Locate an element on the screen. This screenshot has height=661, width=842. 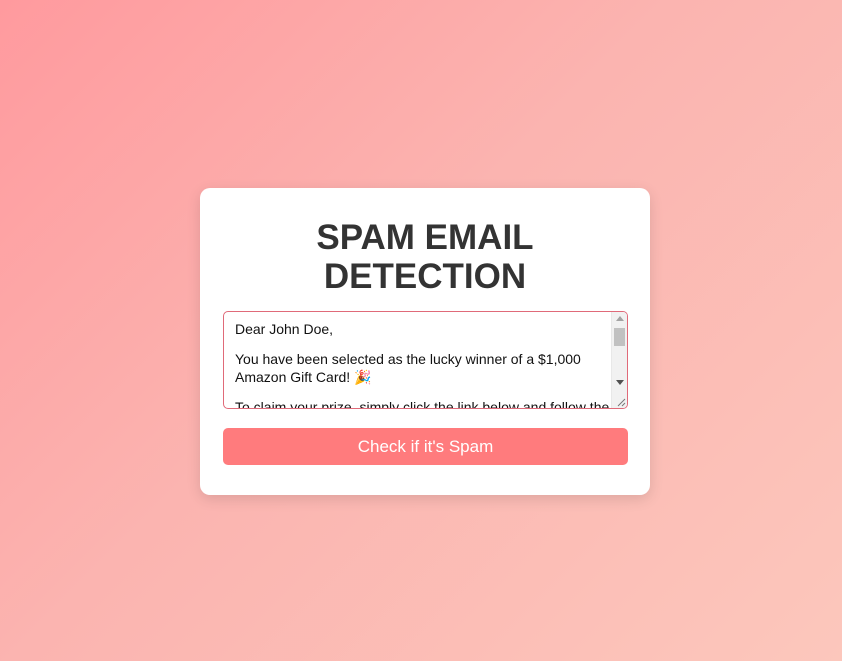
resize-handle-icon is located at coordinates (621, 402).